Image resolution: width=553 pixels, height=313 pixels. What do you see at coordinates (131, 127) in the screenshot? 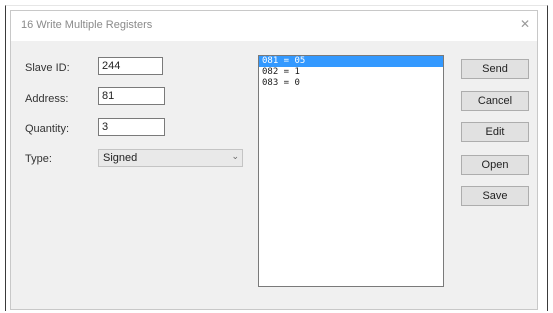
I see `quantity-field: 3` at bounding box center [131, 127].